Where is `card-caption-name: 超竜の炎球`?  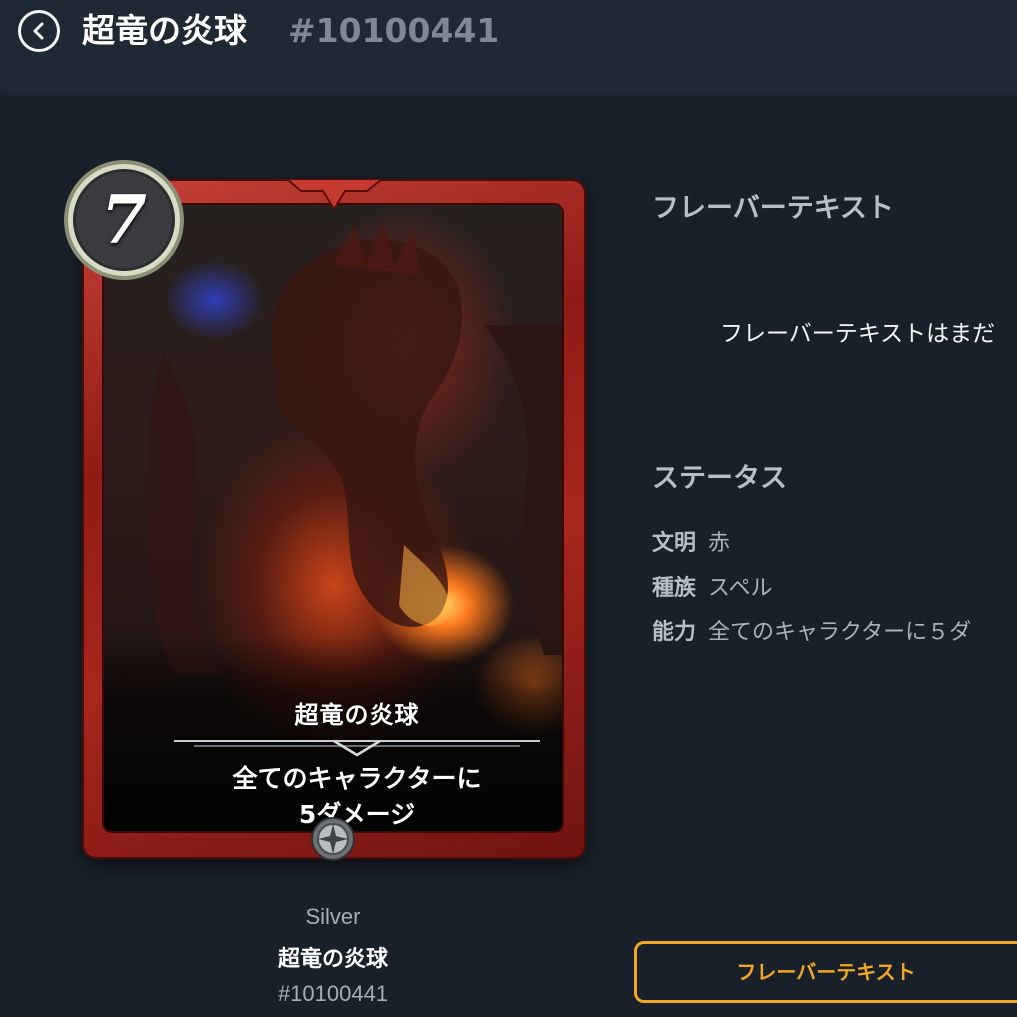 card-caption-name: 超竜の炎球 is located at coordinates (332, 959).